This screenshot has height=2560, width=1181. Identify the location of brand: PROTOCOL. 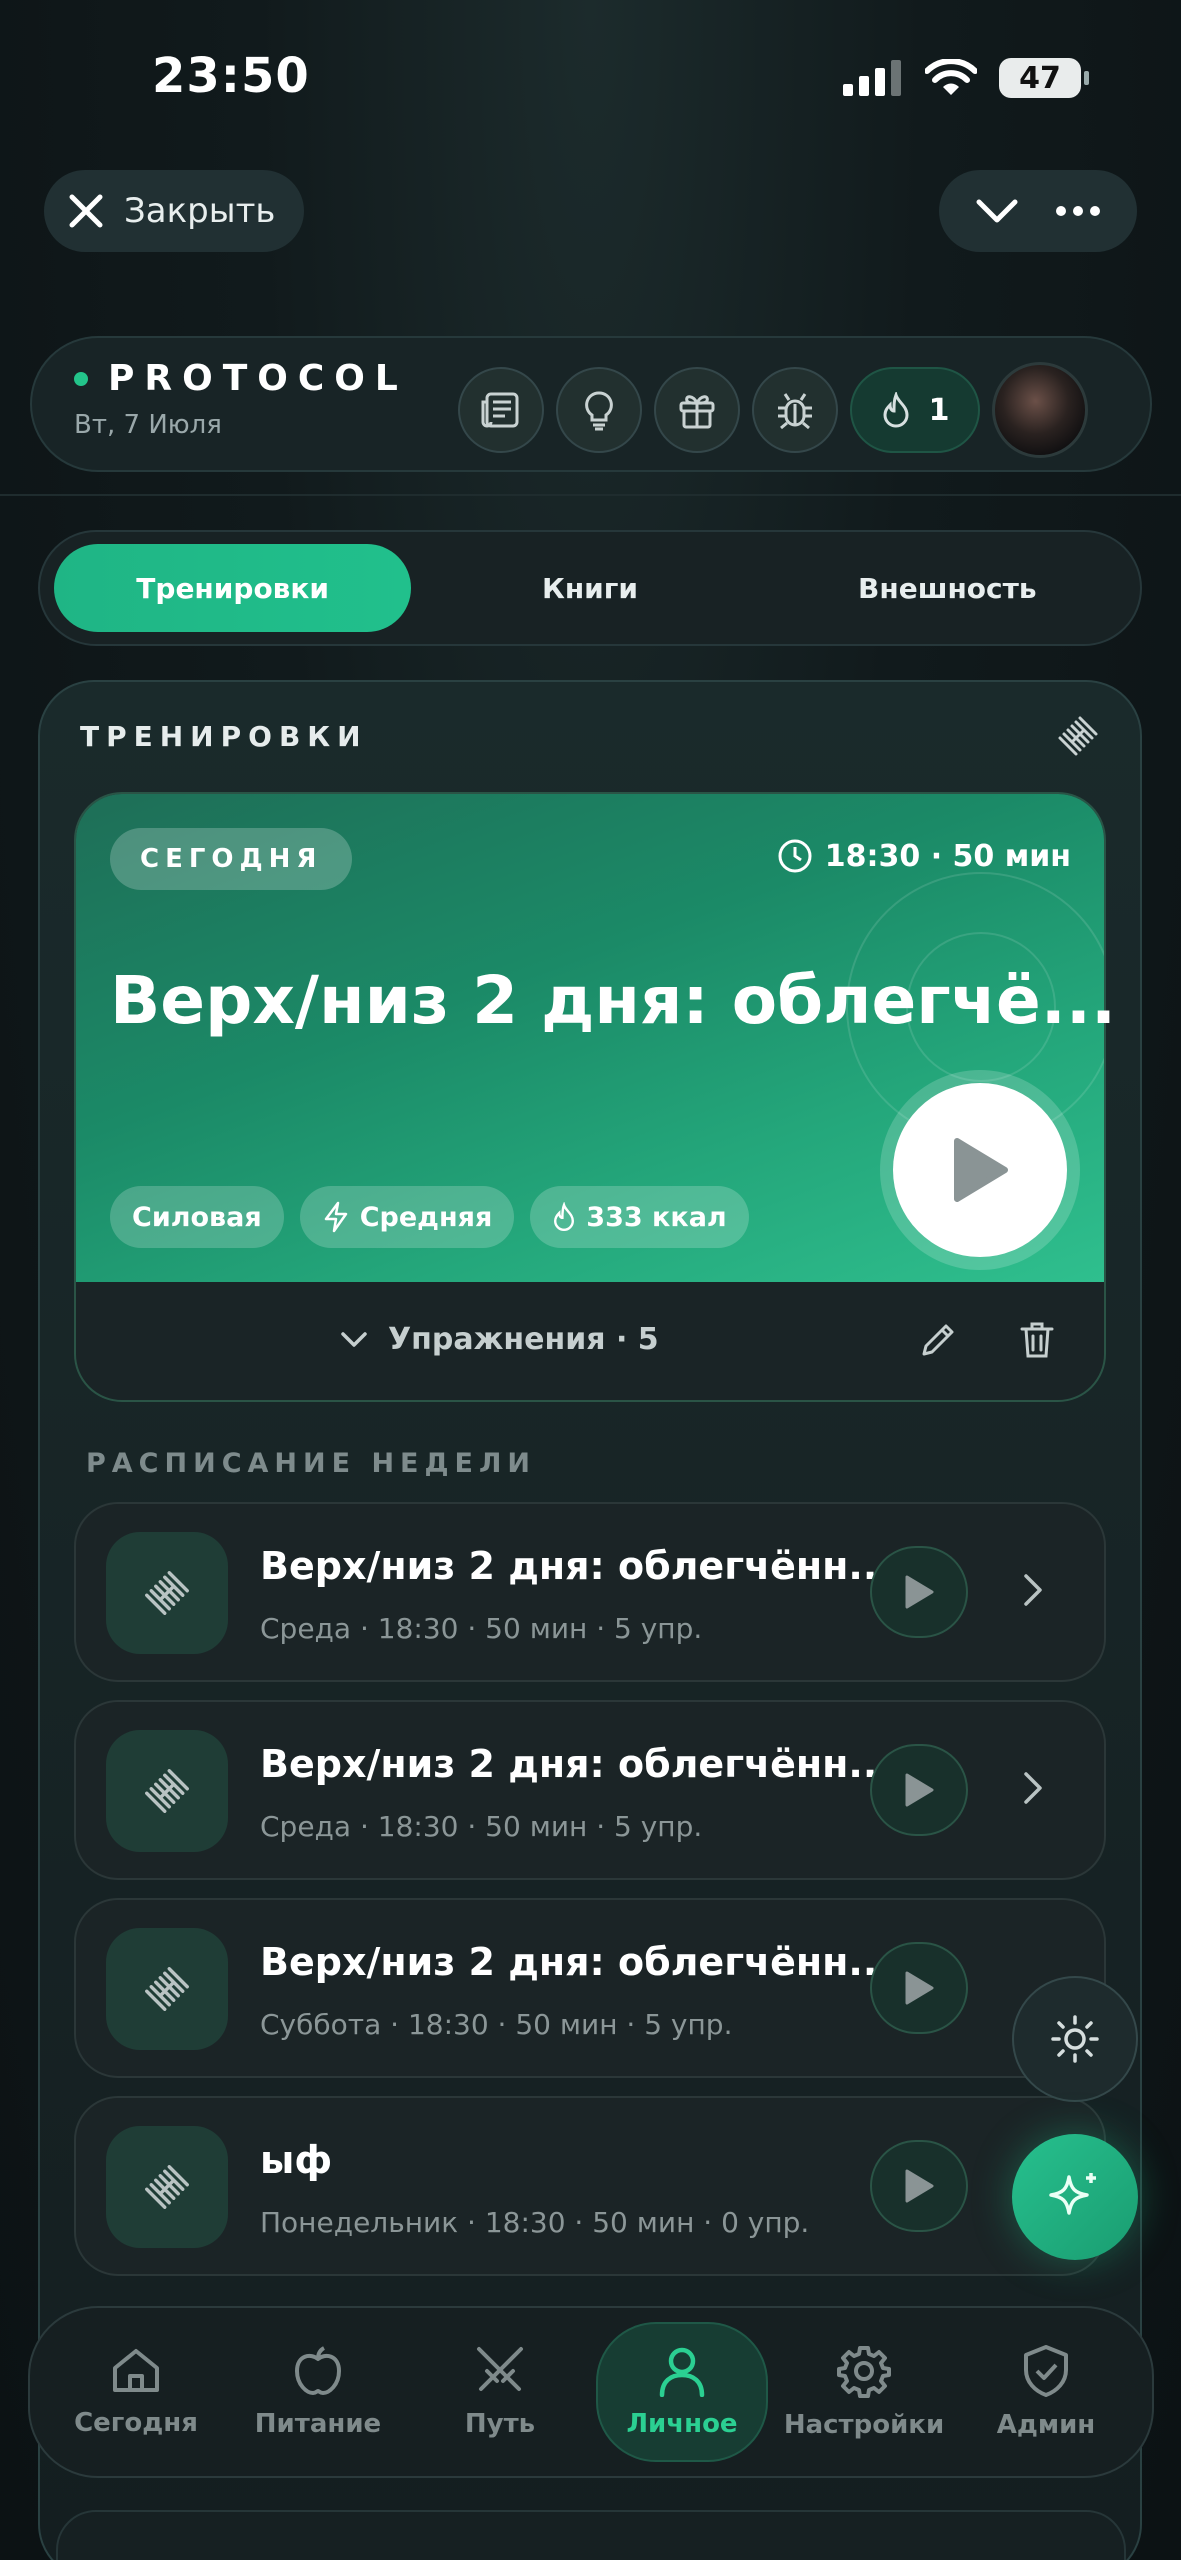
(241, 378).